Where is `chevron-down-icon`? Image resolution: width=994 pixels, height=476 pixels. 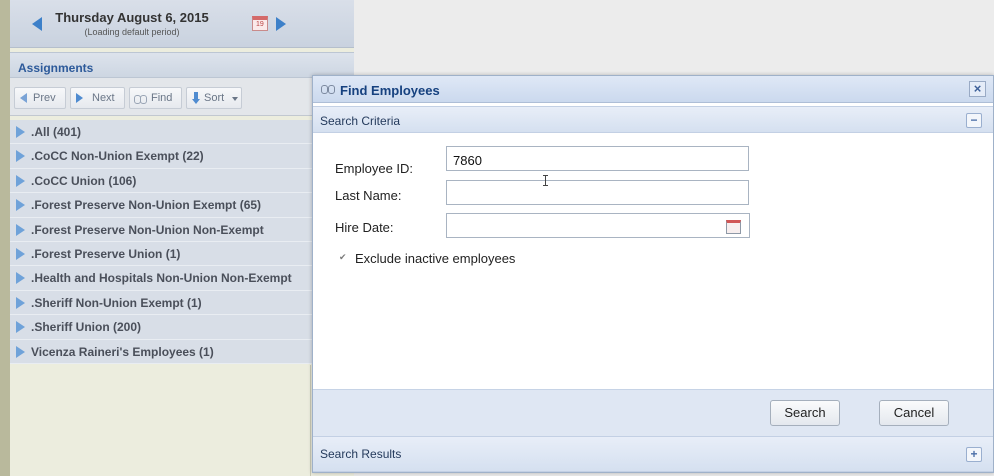
chevron-down-icon is located at coordinates (235, 99).